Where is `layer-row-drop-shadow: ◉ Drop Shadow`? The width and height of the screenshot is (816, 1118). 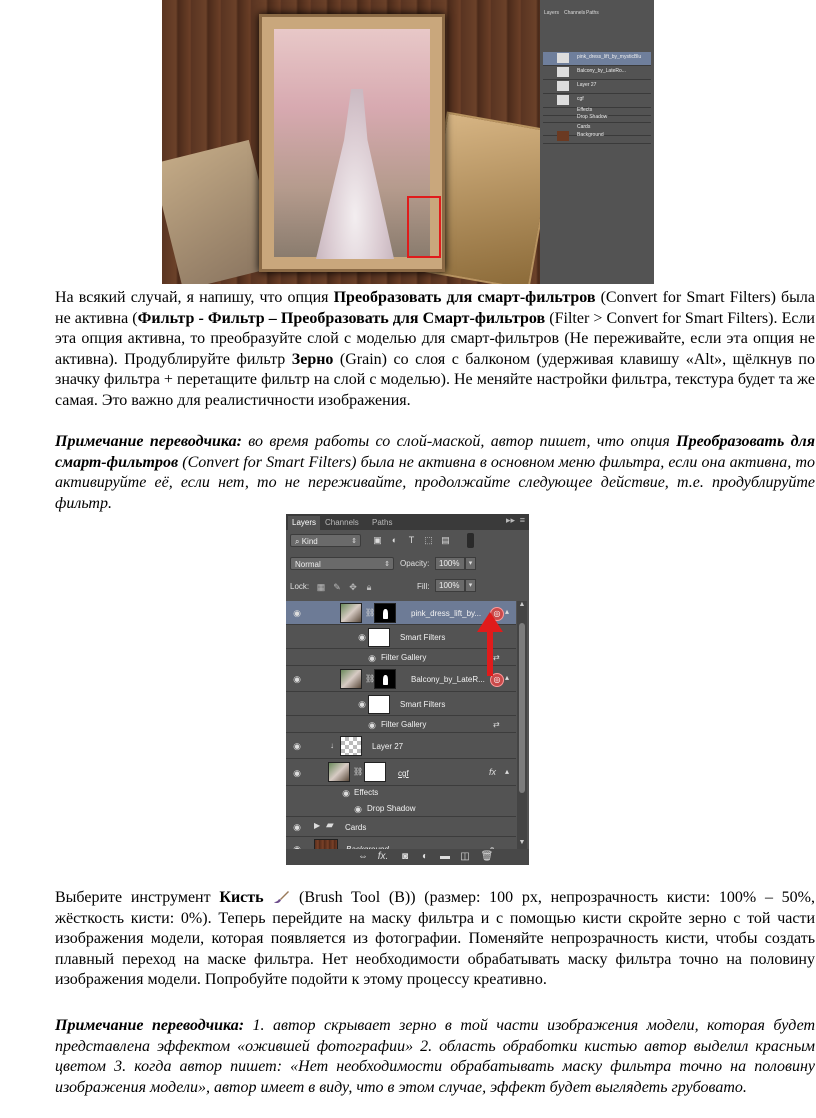
layer-row-drop-shadow: ◉ Drop Shadow is located at coordinates (401, 809).